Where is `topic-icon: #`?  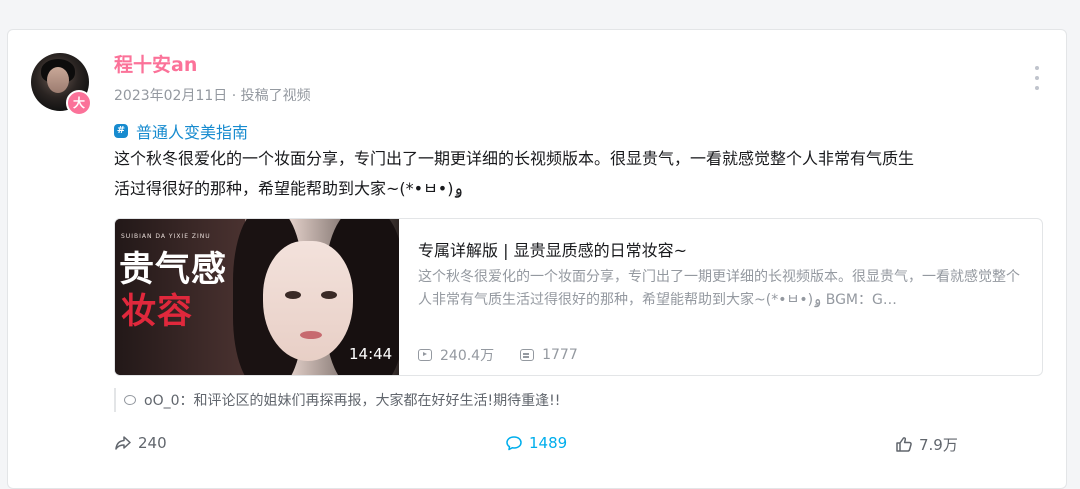 topic-icon: # is located at coordinates (121, 131).